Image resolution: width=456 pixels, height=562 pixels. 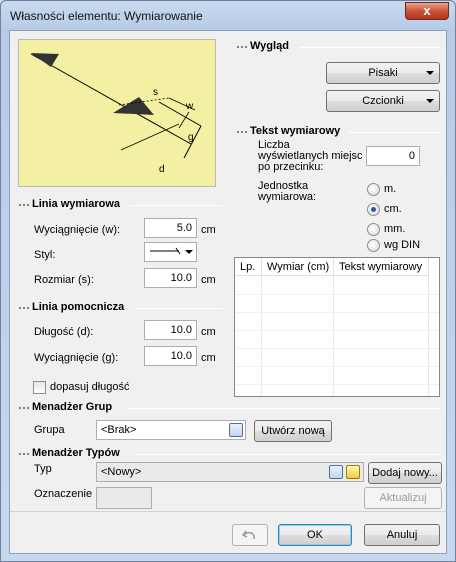 What do you see at coordinates (171, 430) in the screenshot?
I see `group-select: <Brak>` at bounding box center [171, 430].